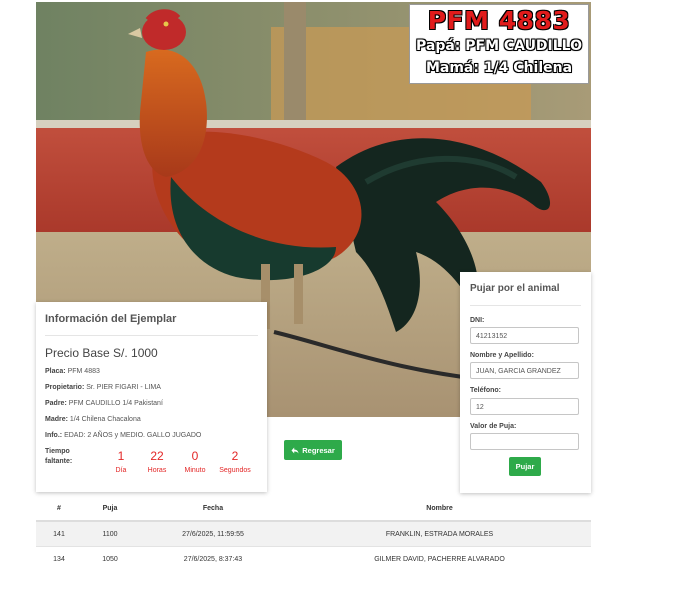 The height and width of the screenshot is (612, 685). I want to click on timer-unit: Día, so click(121, 470).